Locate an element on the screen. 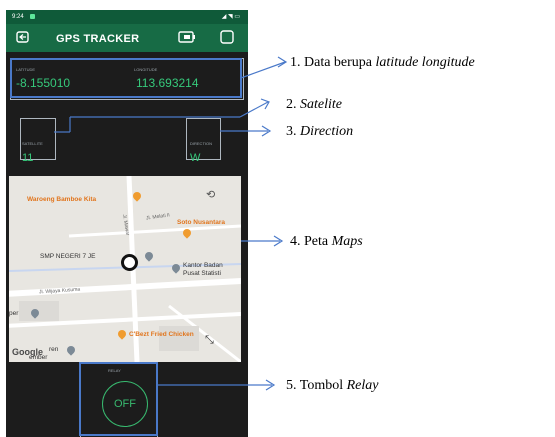 This screenshot has width=555, height=437. longitude-value: 113.693214 is located at coordinates (167, 83).